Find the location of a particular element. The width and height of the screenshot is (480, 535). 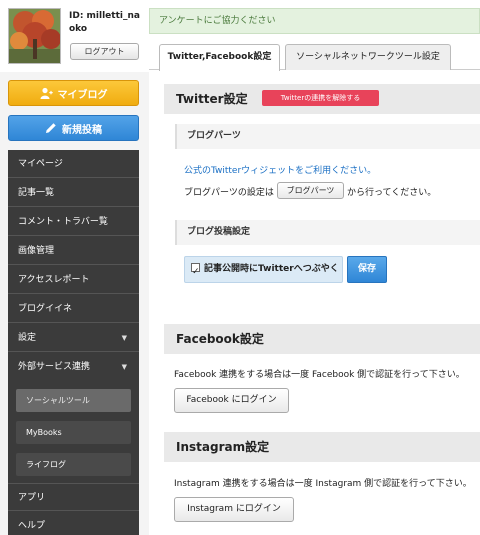

blogparts-subtitle: ブログパーツ is located at coordinates (327, 136).